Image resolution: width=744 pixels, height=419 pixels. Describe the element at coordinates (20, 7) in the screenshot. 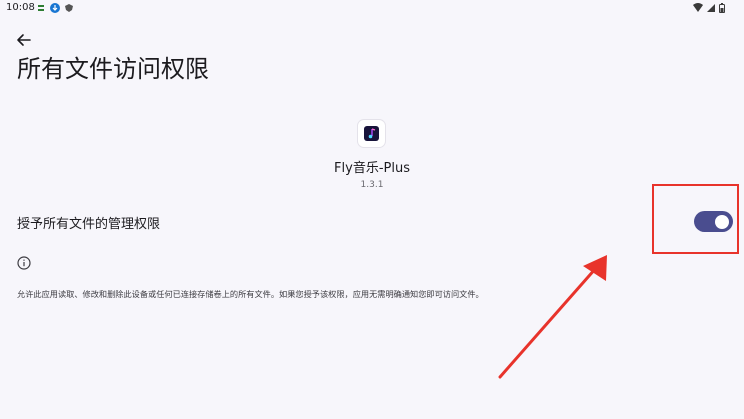

I see `status-time: 10:08` at that location.